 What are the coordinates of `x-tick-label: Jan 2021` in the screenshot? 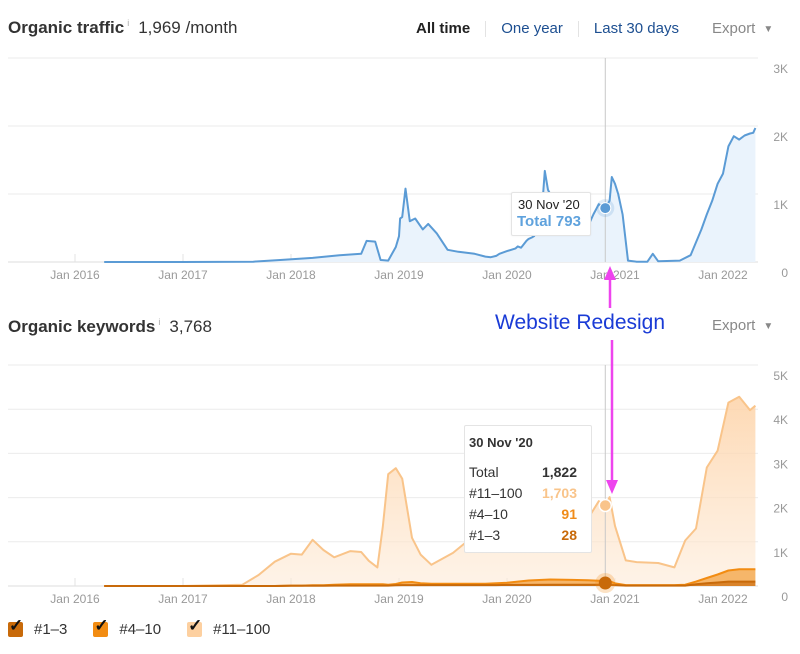 It's located at (615, 599).